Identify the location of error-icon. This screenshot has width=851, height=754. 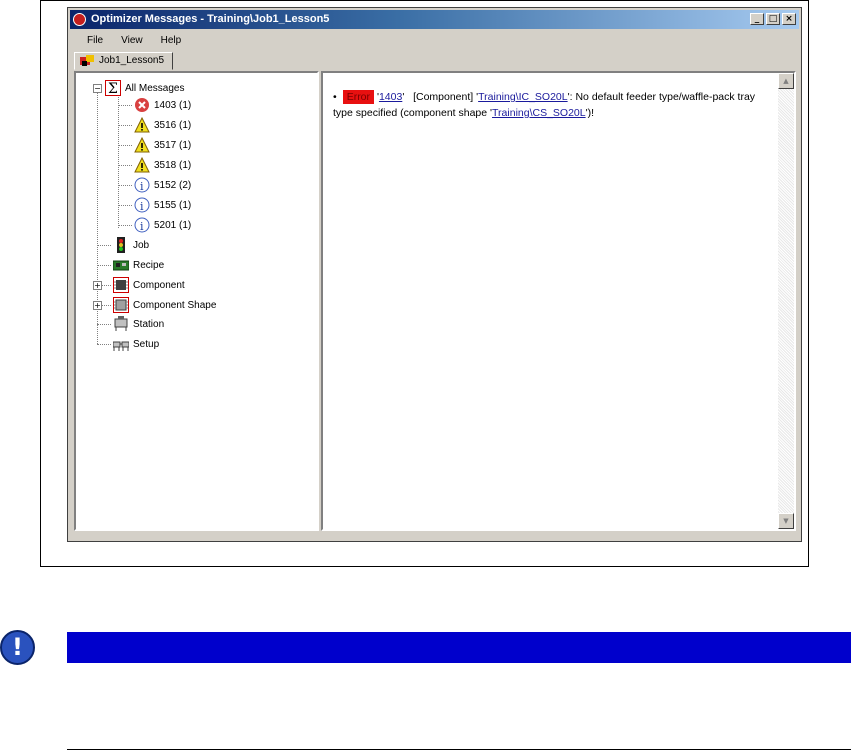
(142, 105).